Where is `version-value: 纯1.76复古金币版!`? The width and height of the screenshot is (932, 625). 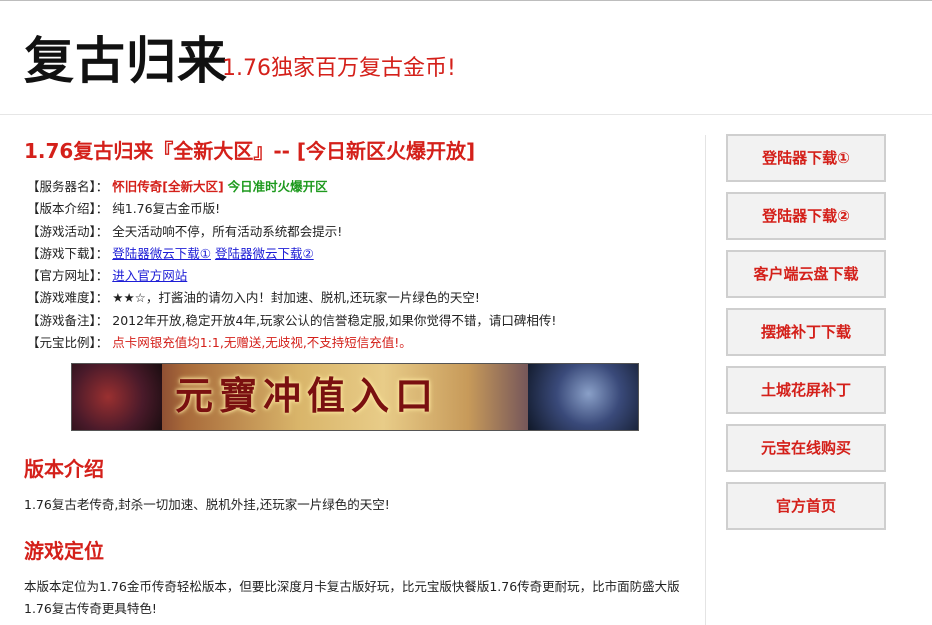 version-value: 纯1.76复古金币版! is located at coordinates (166, 209).